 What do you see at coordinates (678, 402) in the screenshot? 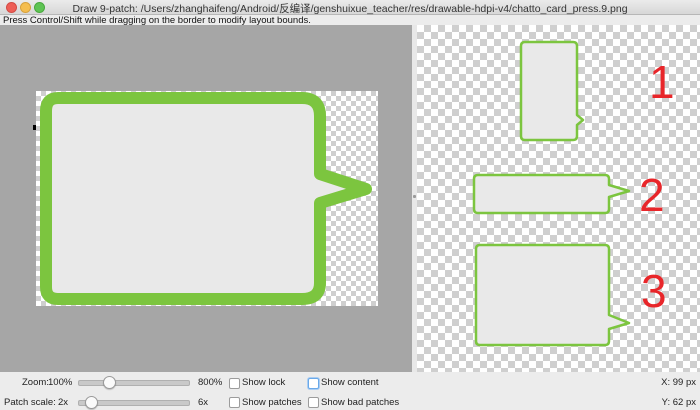
I see `cursor-y-readout: Y: 62 px` at bounding box center [678, 402].